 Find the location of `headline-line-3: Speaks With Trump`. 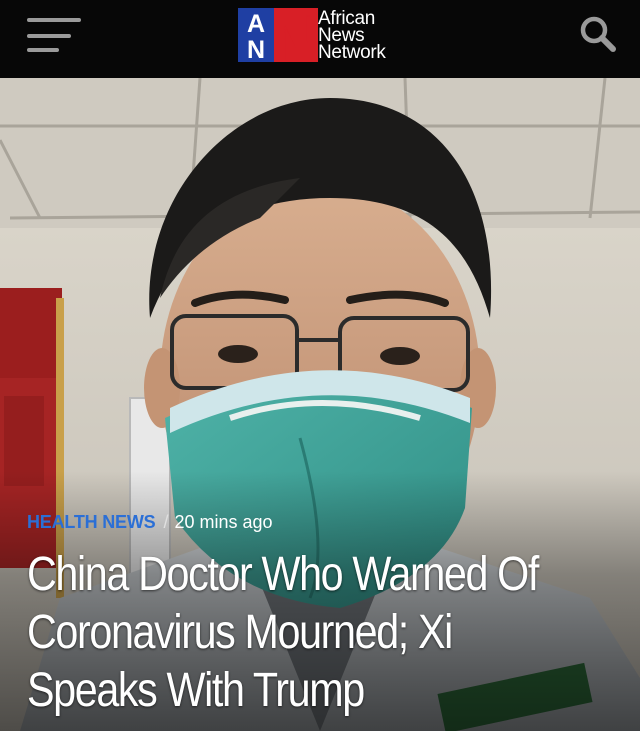

headline-line-3: Speaks With Trump is located at coordinates (196, 690).